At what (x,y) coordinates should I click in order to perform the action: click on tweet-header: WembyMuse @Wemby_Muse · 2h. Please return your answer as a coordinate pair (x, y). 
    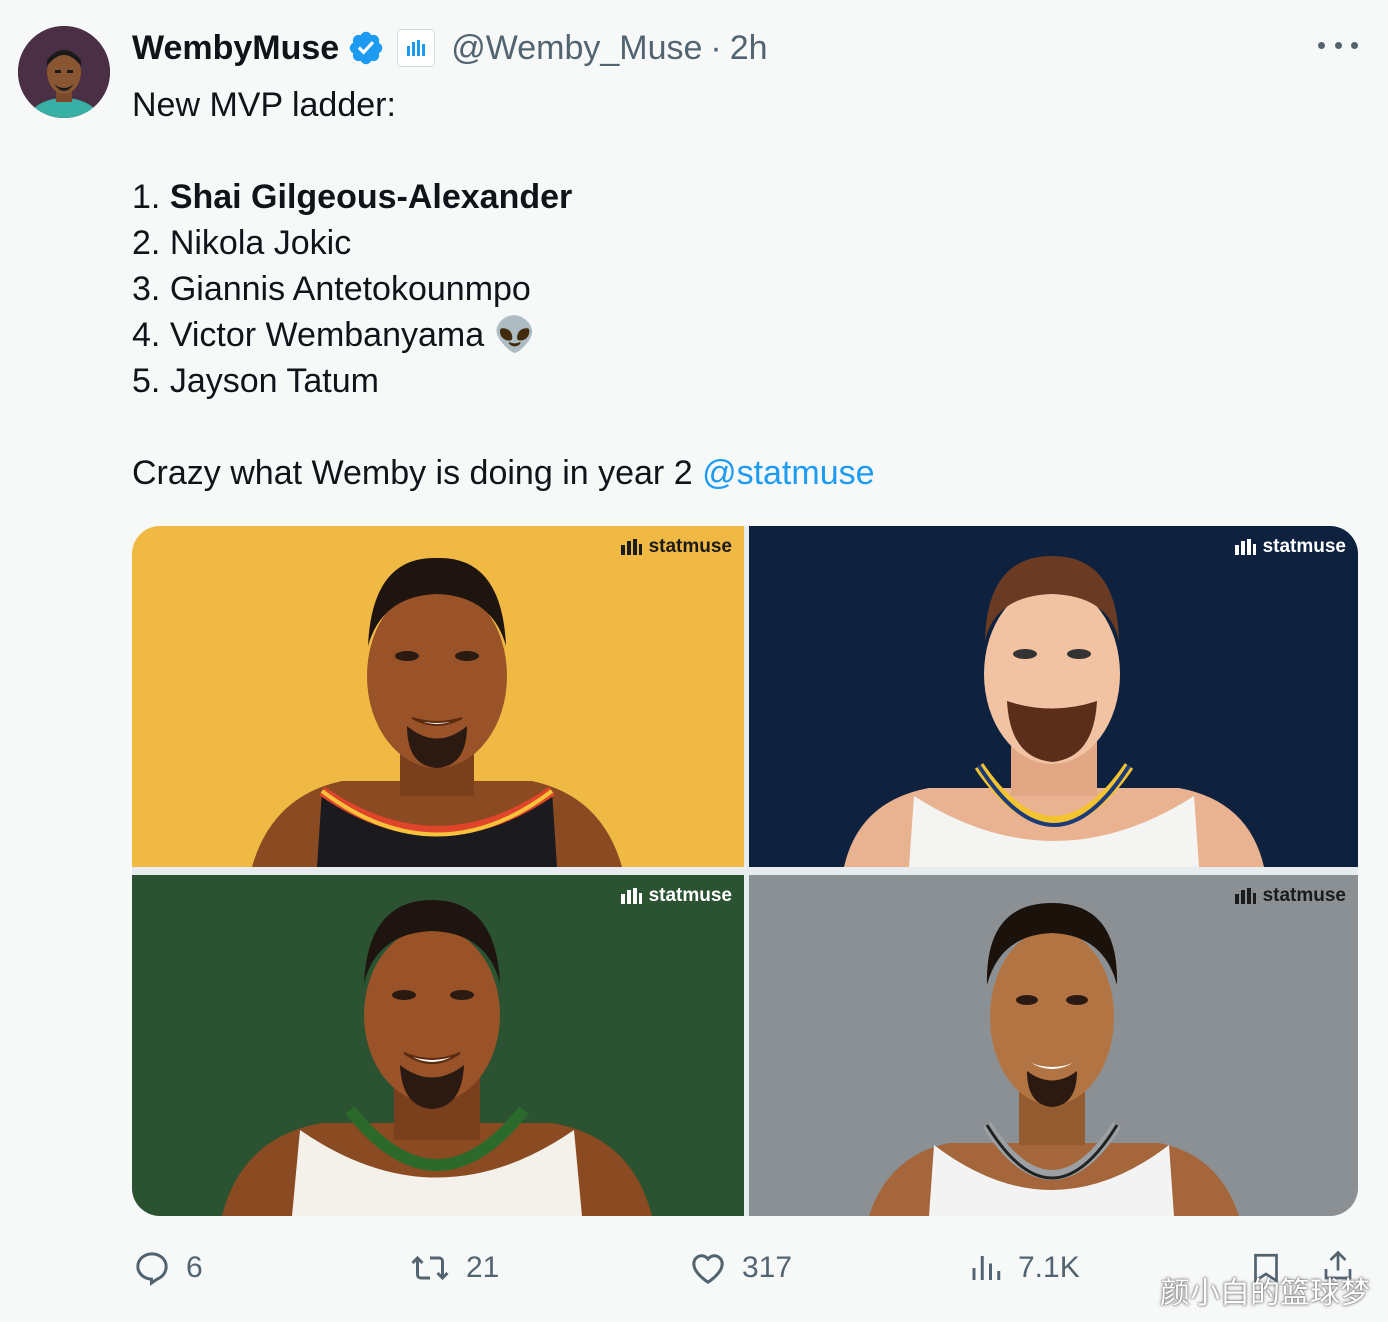
    Looking at the image, I should click on (450, 48).